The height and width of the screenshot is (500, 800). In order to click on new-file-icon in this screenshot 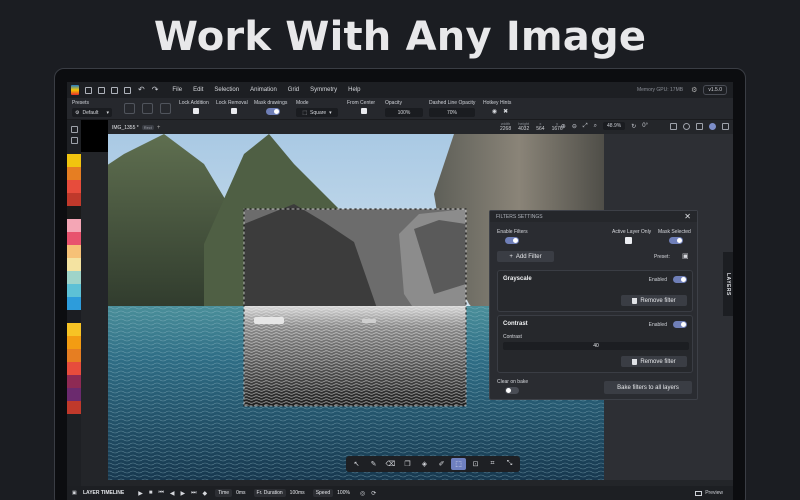, I will do `click(88, 90)`.